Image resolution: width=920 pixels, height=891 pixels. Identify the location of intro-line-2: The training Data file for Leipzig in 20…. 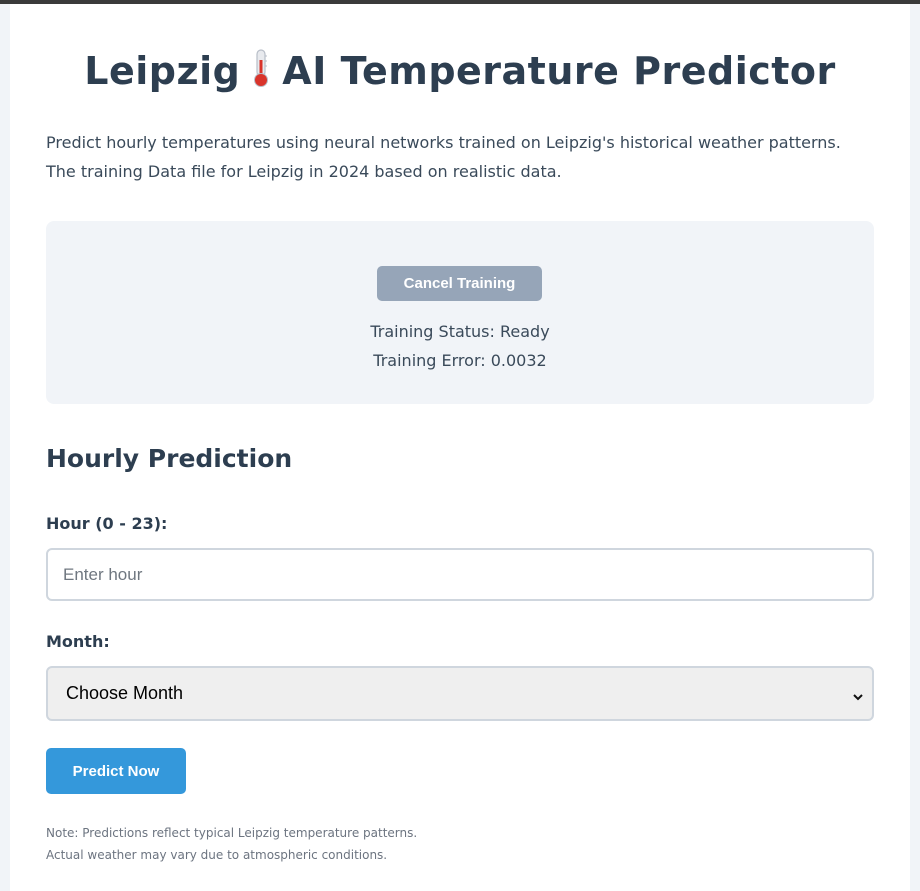
(304, 171).